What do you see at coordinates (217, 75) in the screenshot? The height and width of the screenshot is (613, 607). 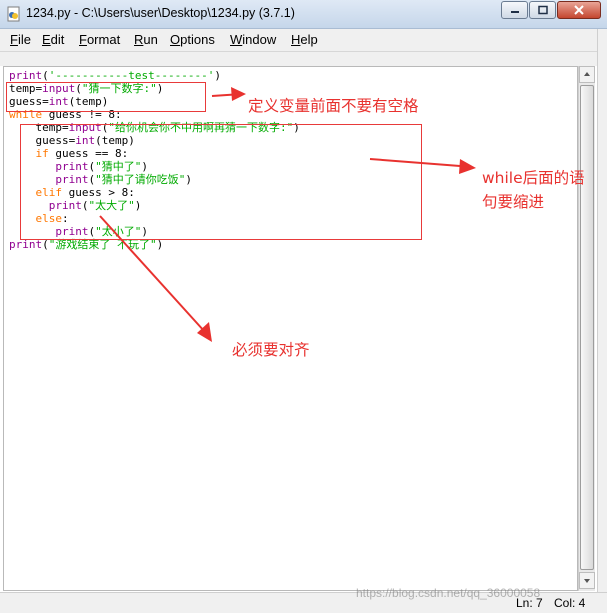 I see `code-token: )` at bounding box center [217, 75].